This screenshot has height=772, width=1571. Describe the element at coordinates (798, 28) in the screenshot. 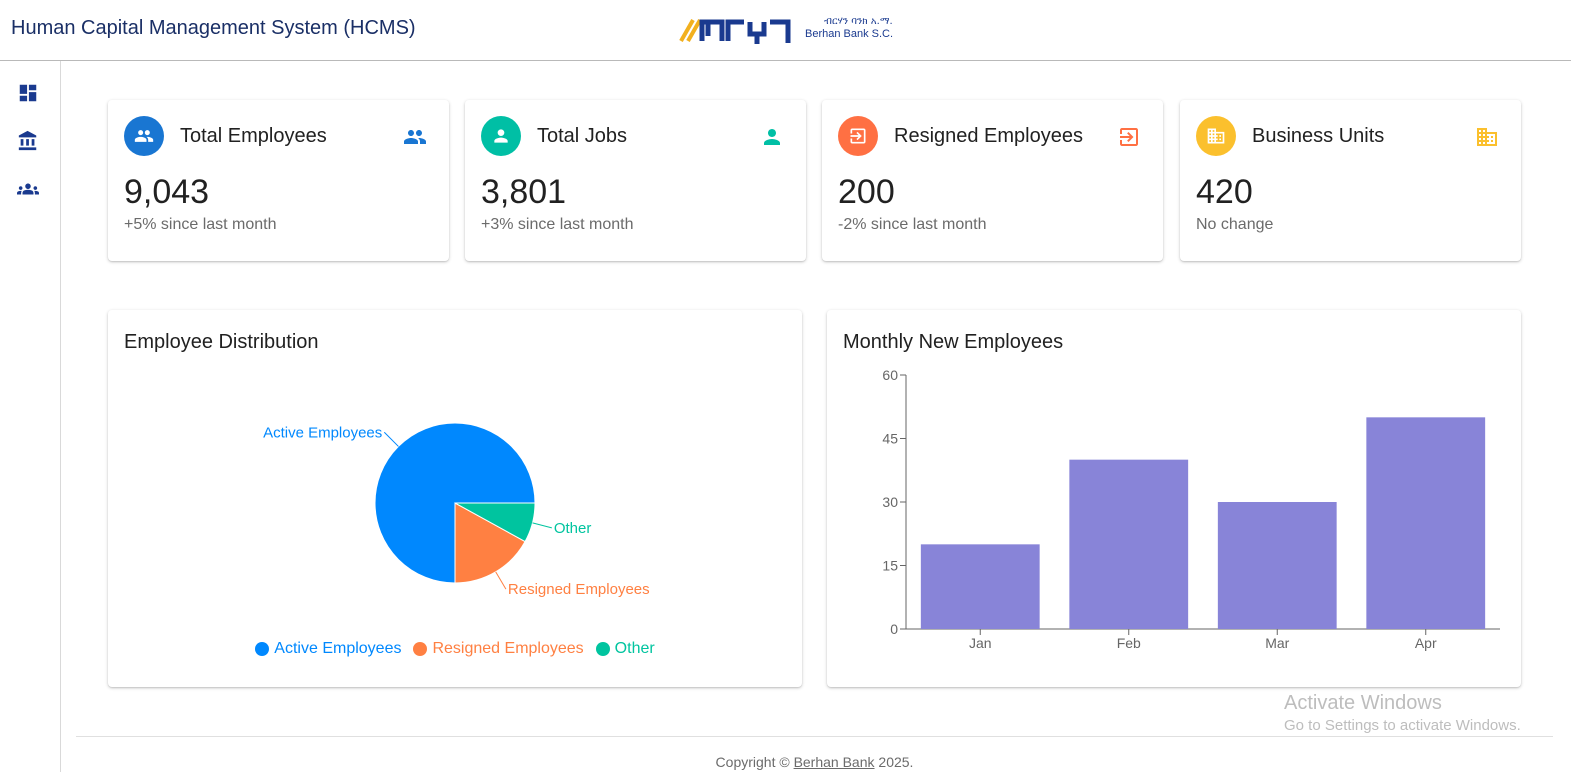

I see `berhan-bank-logo: ብርሃን ባንክ አ.ማ. Berhan Bank S.C.` at that location.